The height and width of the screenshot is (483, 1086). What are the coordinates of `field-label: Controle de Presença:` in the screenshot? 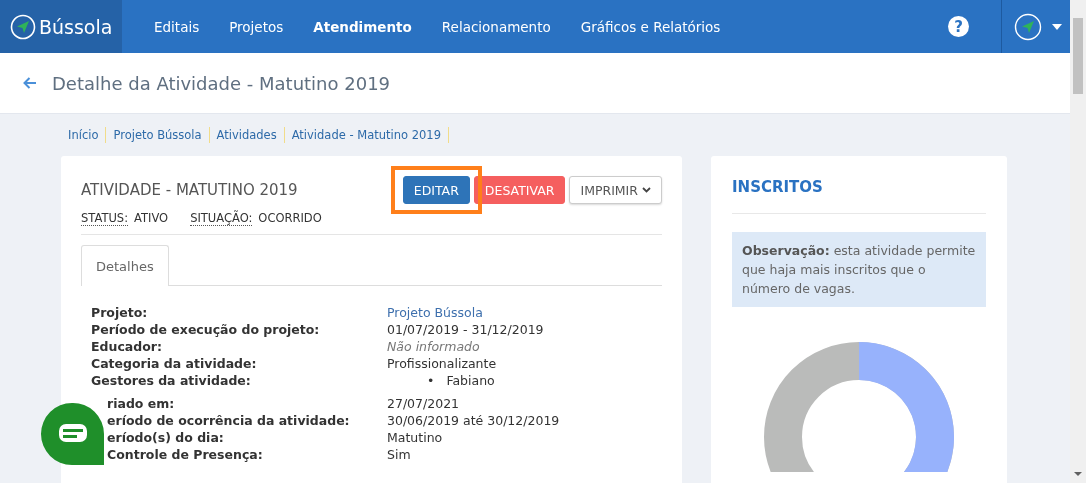 It's located at (185, 454).